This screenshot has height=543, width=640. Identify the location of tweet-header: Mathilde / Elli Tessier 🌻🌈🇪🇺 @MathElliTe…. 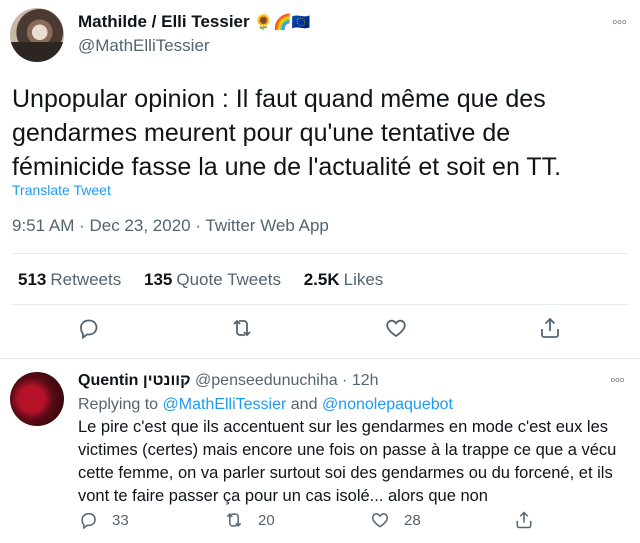
(320, 36).